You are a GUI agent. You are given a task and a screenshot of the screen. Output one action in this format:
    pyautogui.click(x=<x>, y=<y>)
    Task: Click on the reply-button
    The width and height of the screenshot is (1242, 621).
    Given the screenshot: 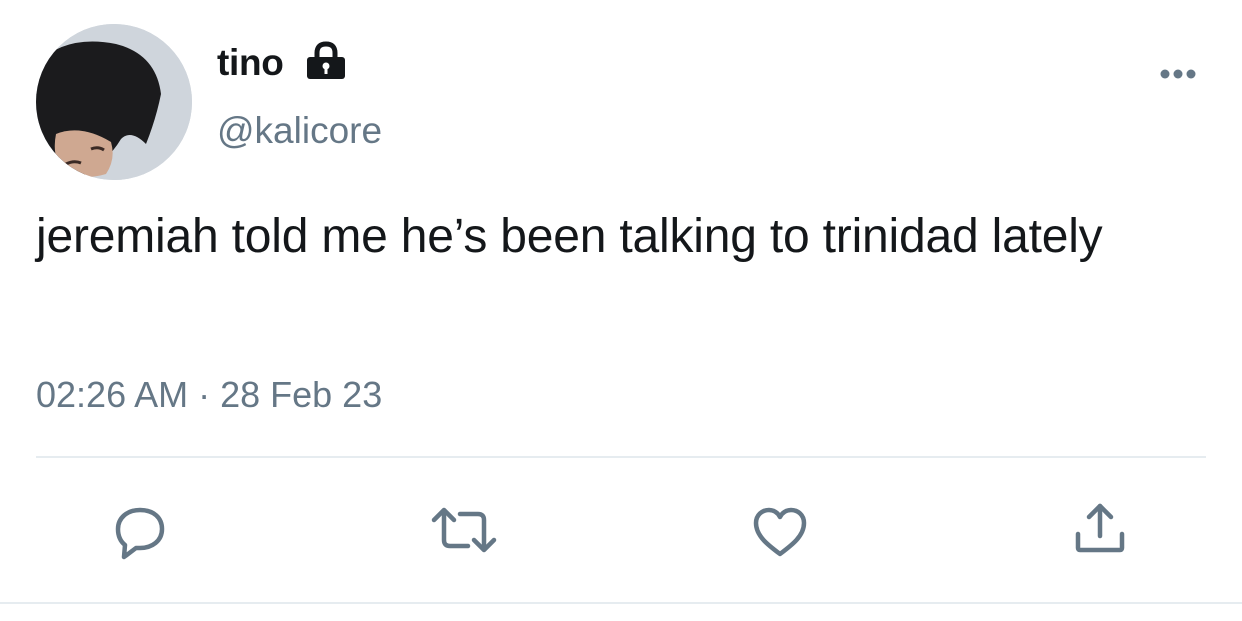 What is the action you would take?
    pyautogui.click(x=140, y=532)
    